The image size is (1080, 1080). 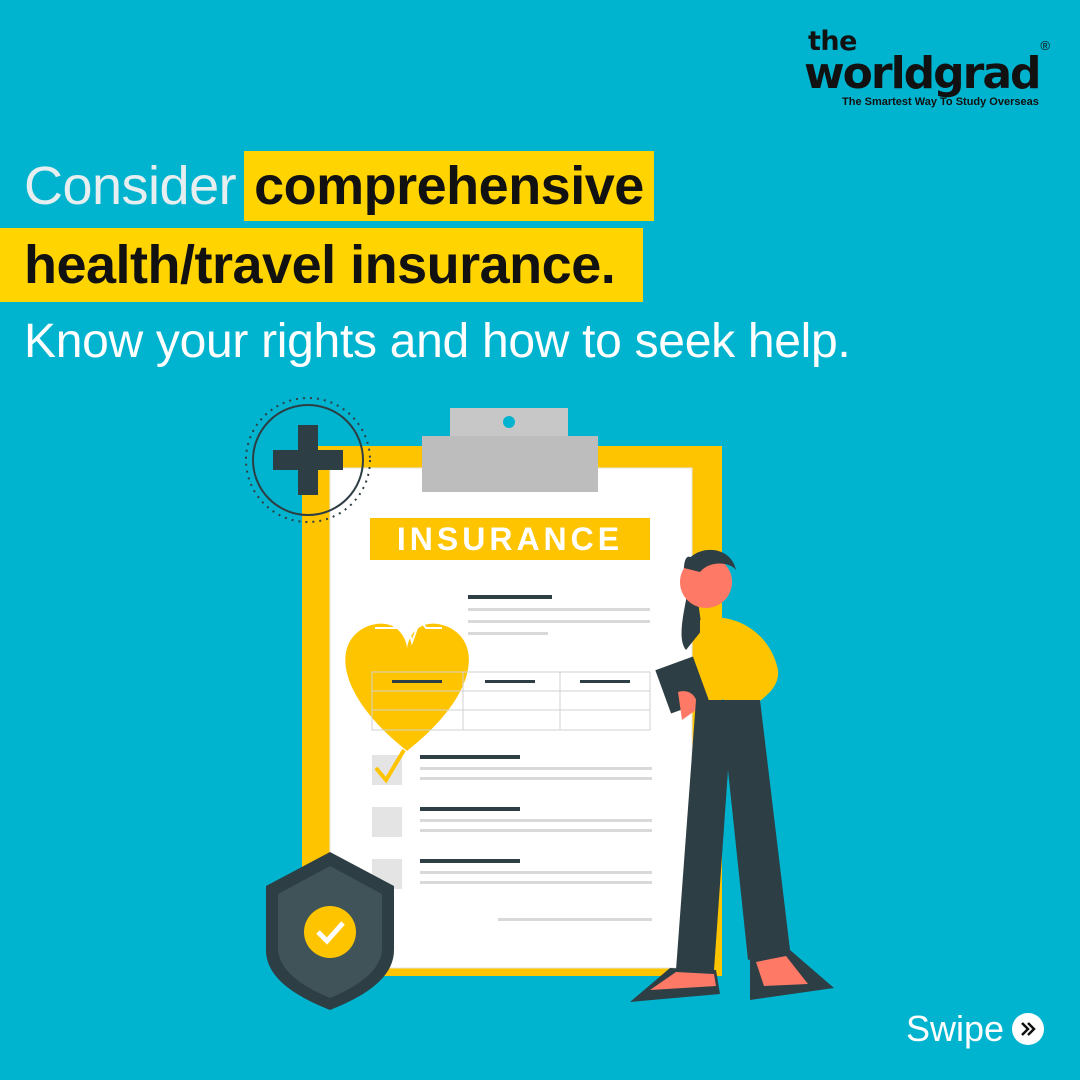 I want to click on double-chevron-right-icon, so click(x=1028, y=1029).